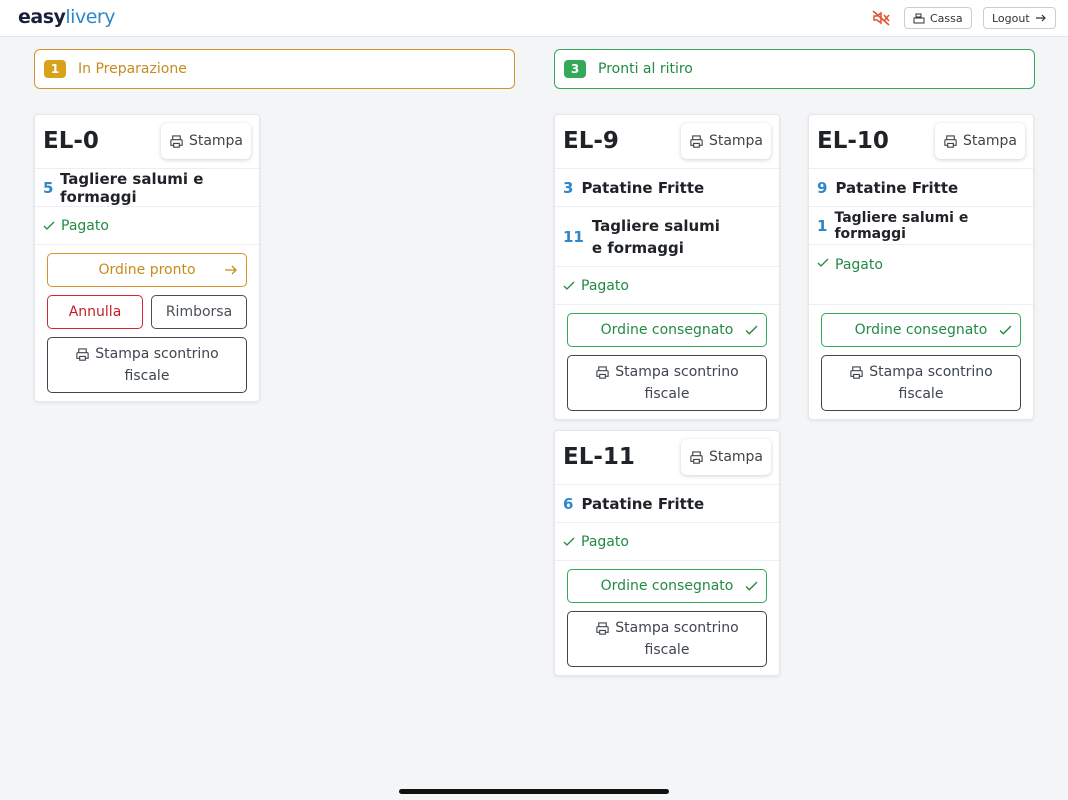 The height and width of the screenshot is (800, 1068). Describe the element at coordinates (132, 69) in the screenshot. I see `column-title: In Preparazione` at that location.